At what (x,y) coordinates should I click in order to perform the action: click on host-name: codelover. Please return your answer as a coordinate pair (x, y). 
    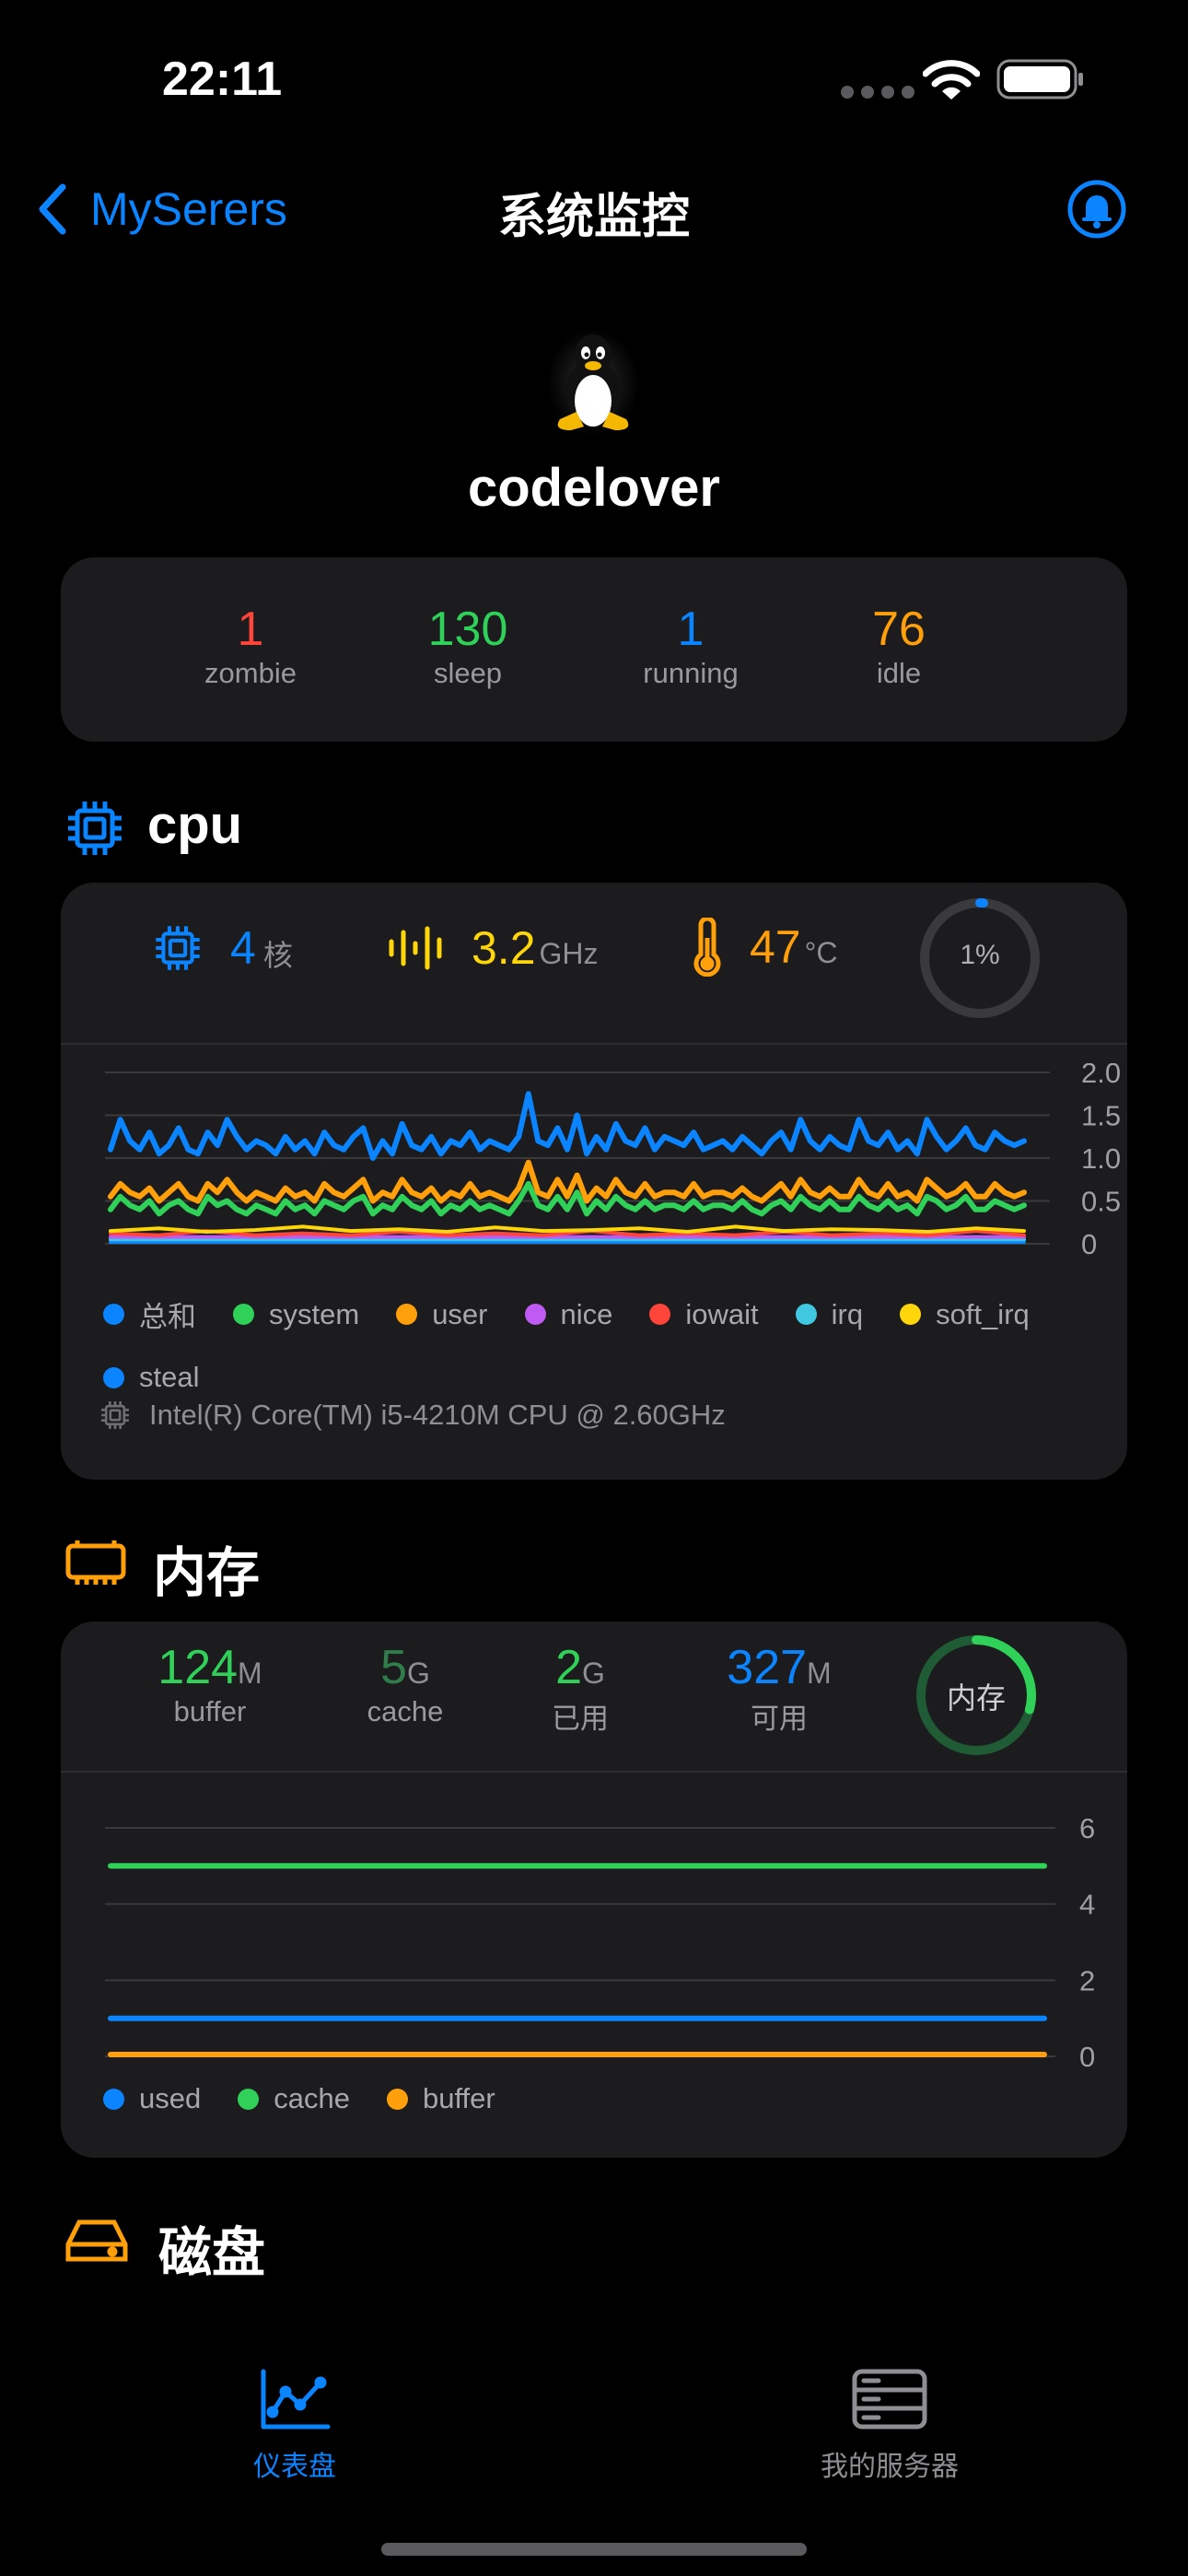
    Looking at the image, I should click on (594, 488).